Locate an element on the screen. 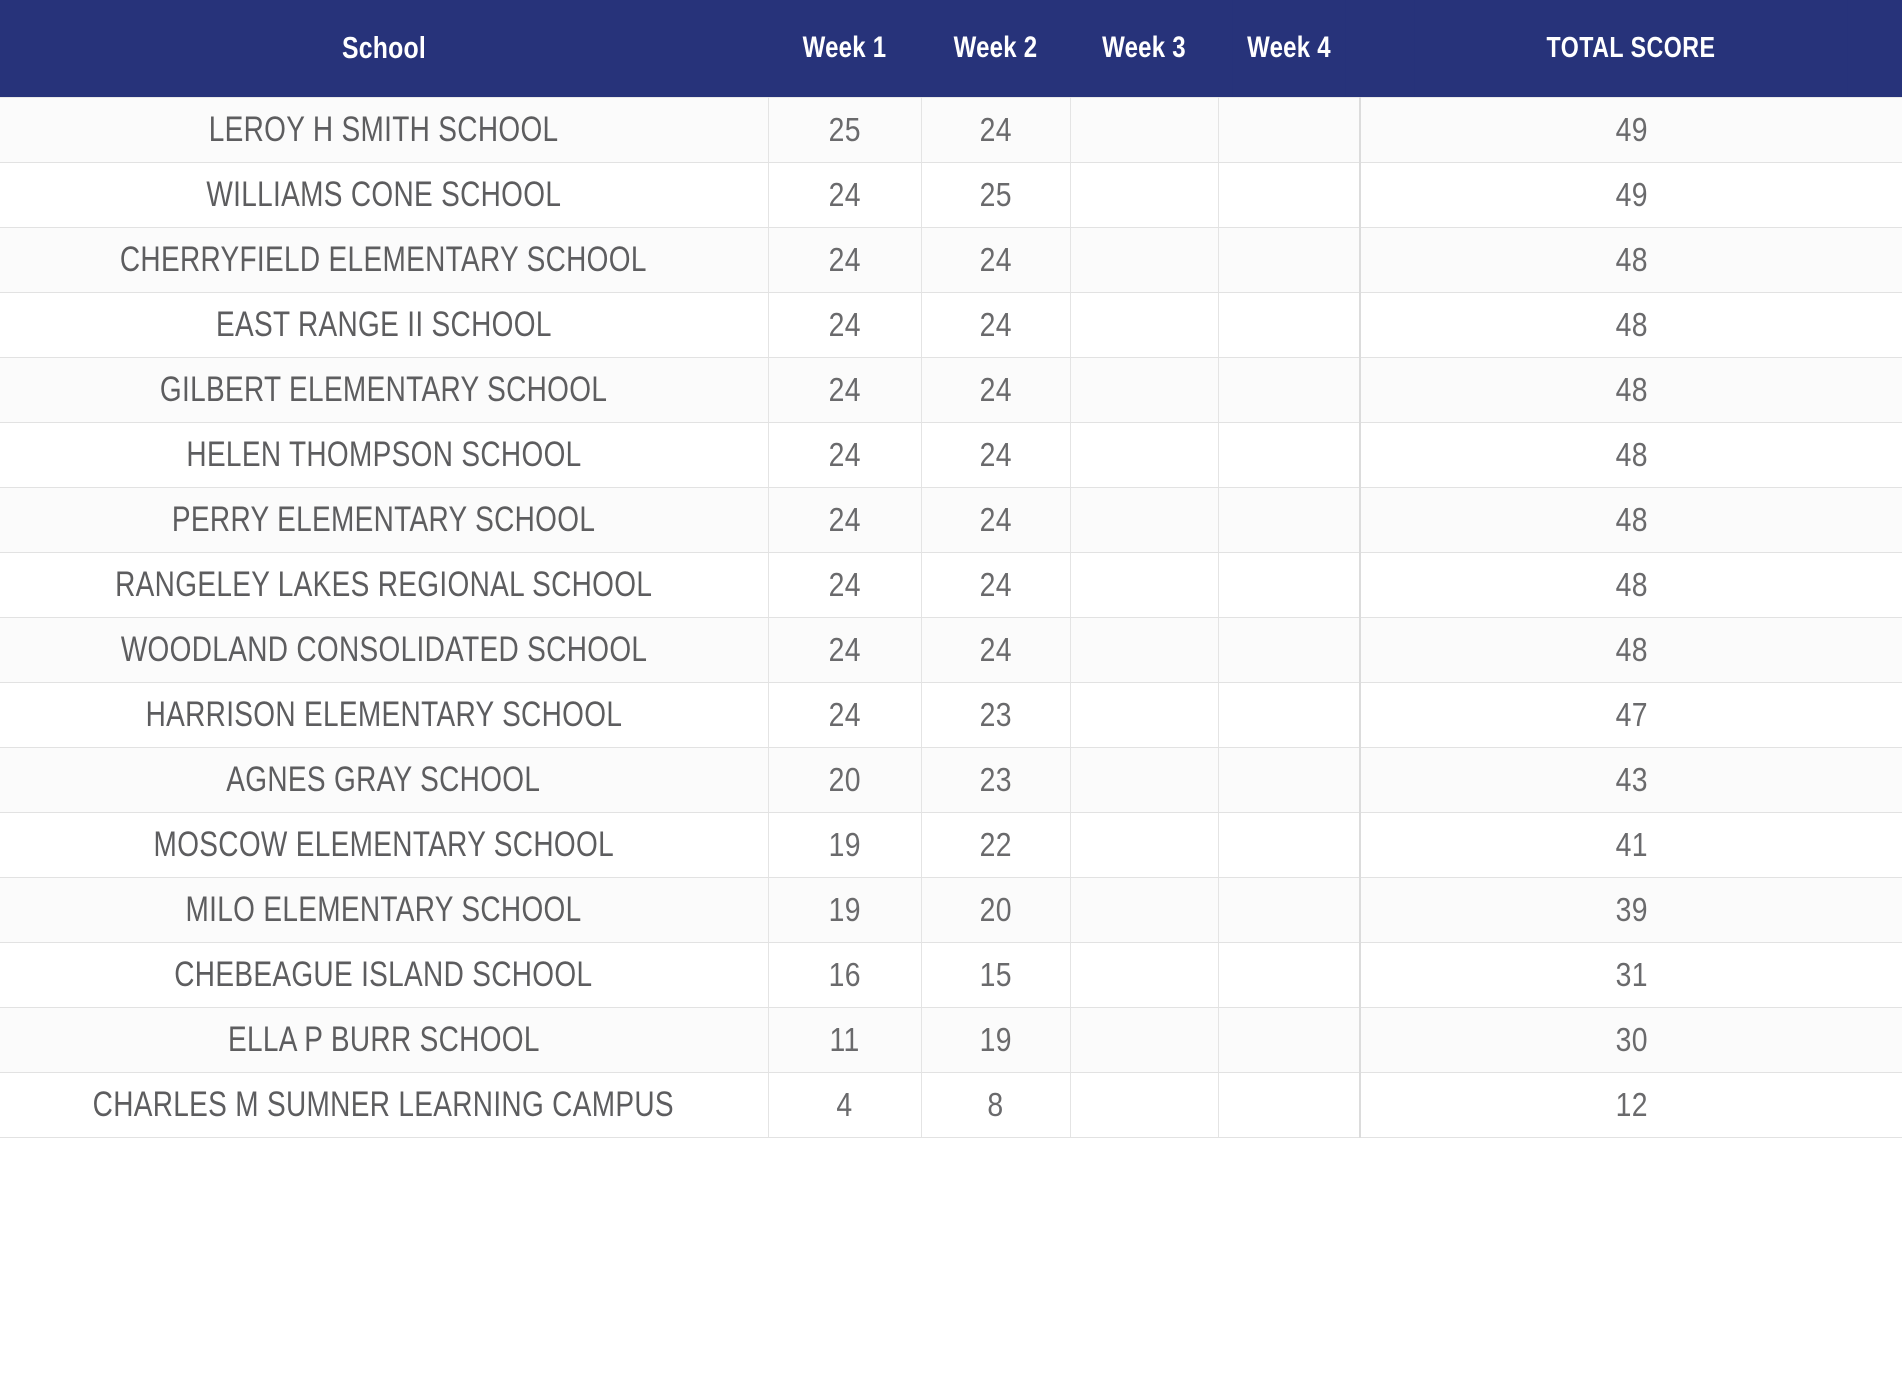  cell-school: MOSCOW ELEMENTARY SCHOOL is located at coordinates (384, 845).